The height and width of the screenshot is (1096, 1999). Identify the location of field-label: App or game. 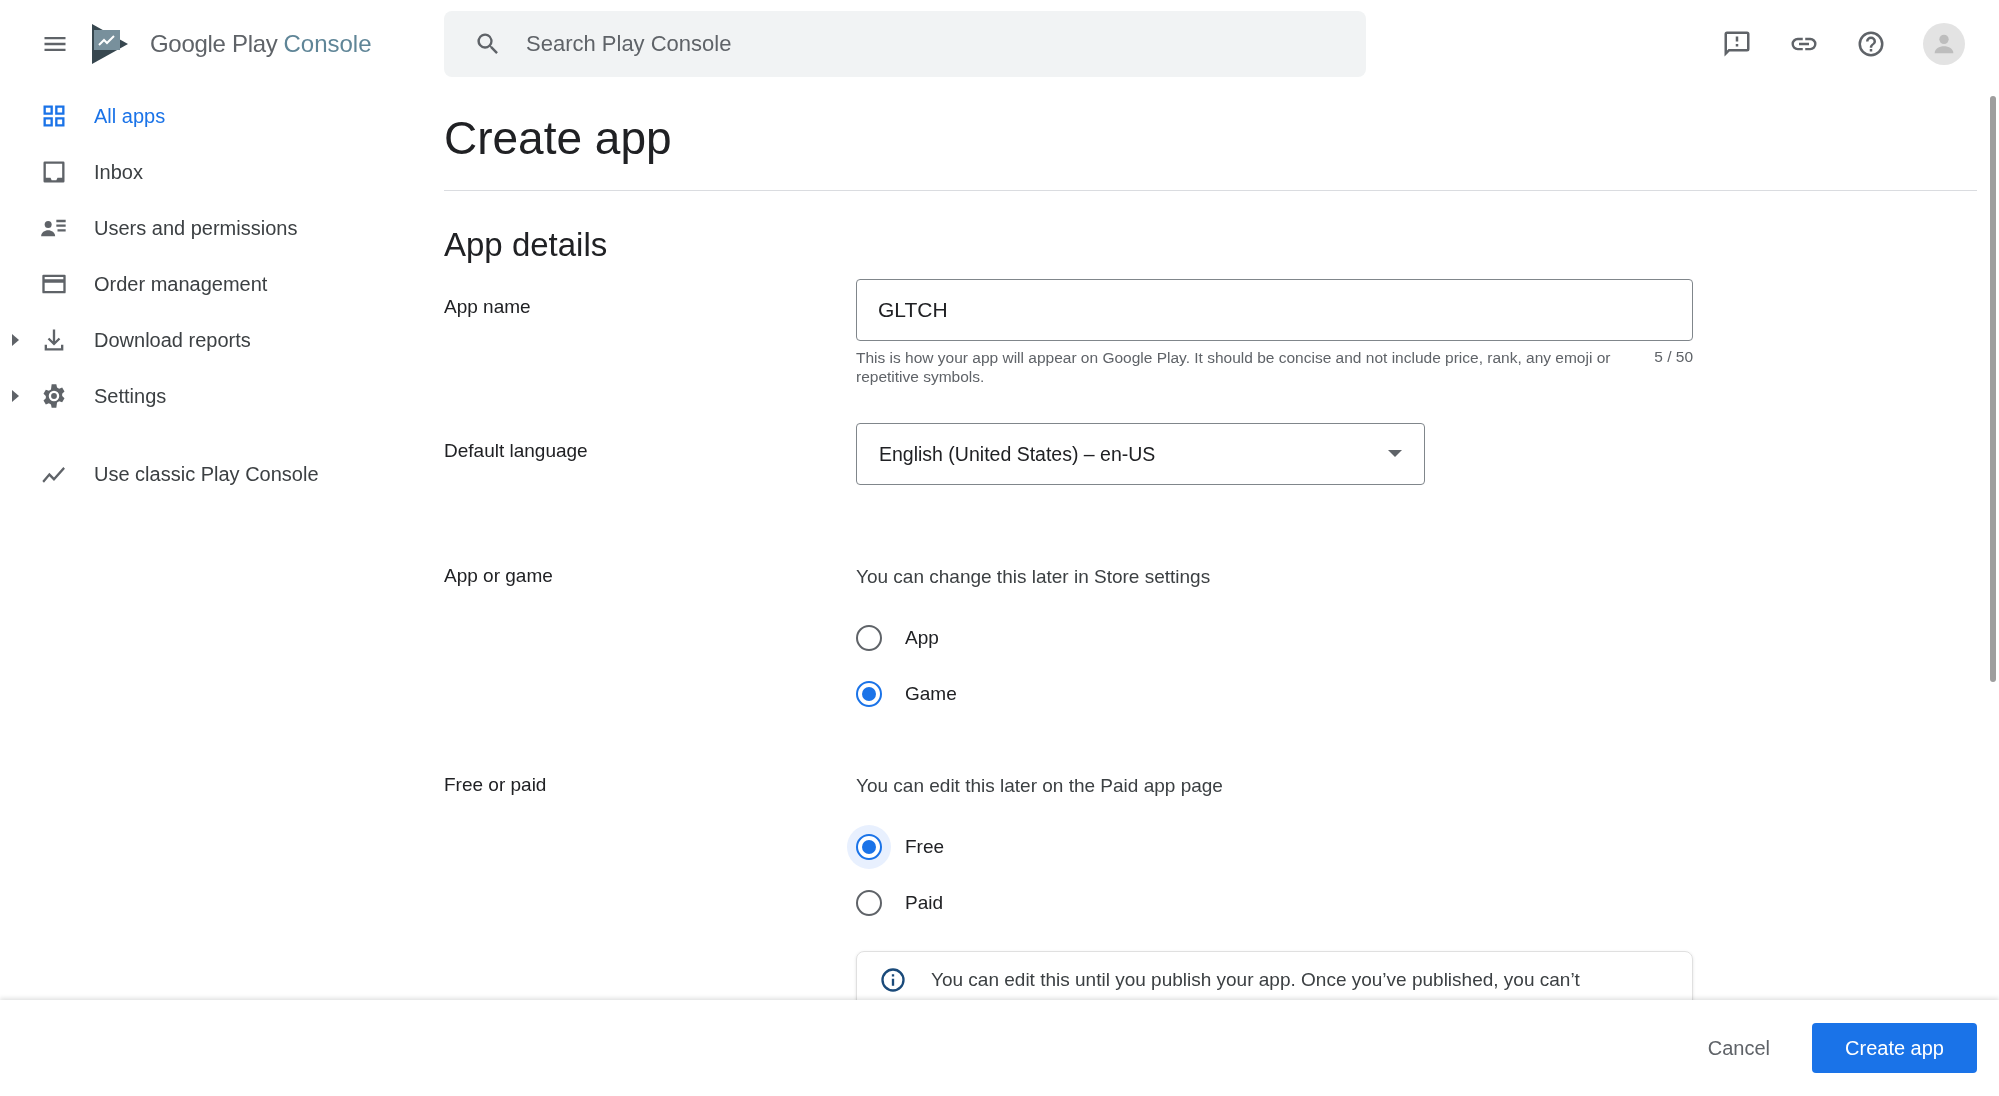
(499, 576).